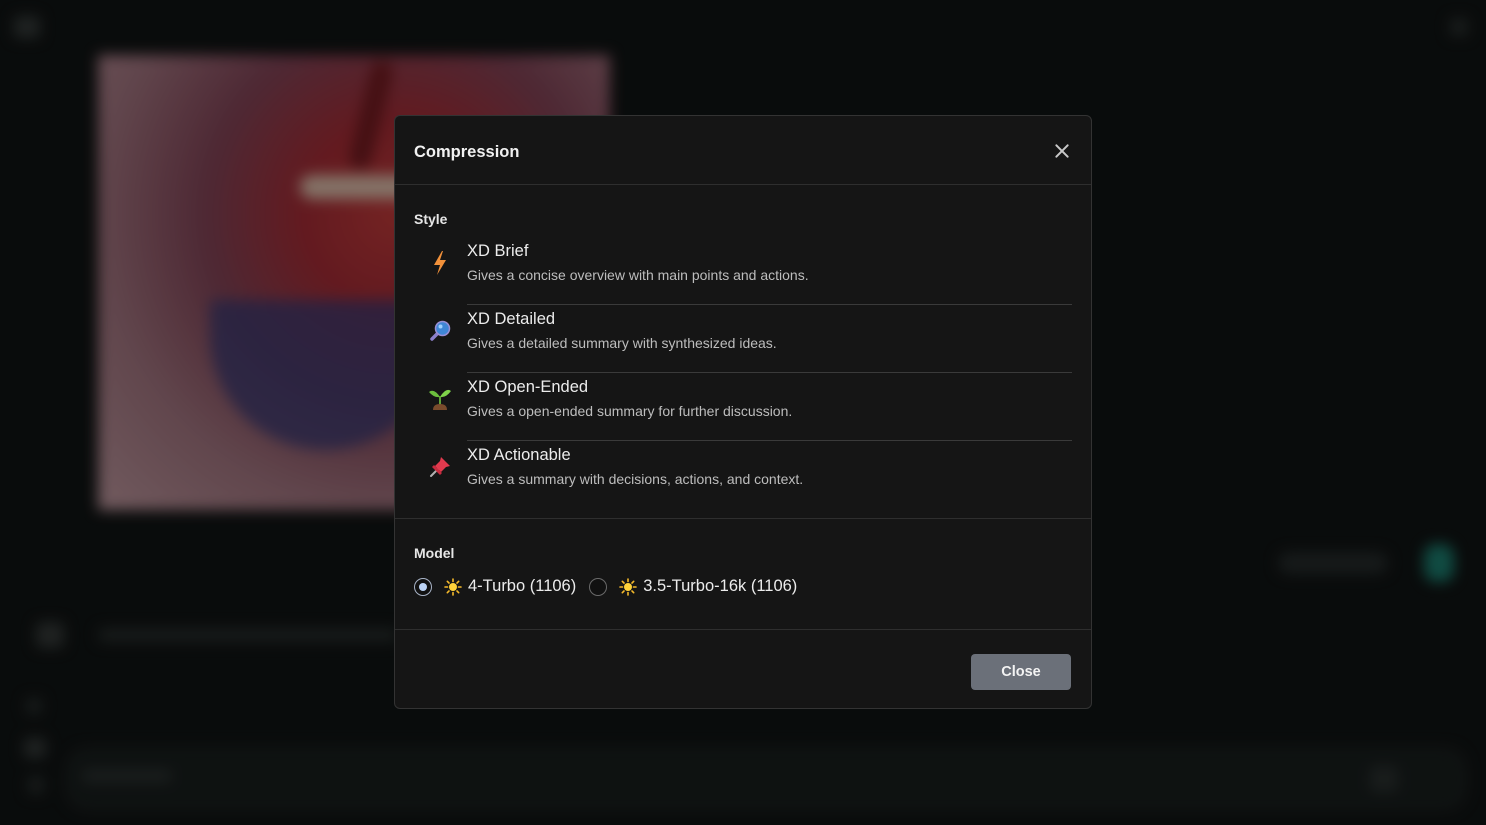 The width and height of the screenshot is (1486, 825). Describe the element at coordinates (598, 586) in the screenshot. I see `model-radio` at that location.